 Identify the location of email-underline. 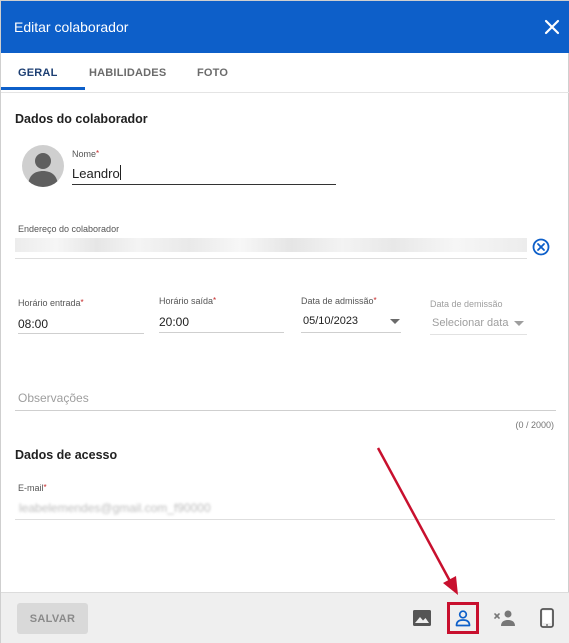
(285, 519).